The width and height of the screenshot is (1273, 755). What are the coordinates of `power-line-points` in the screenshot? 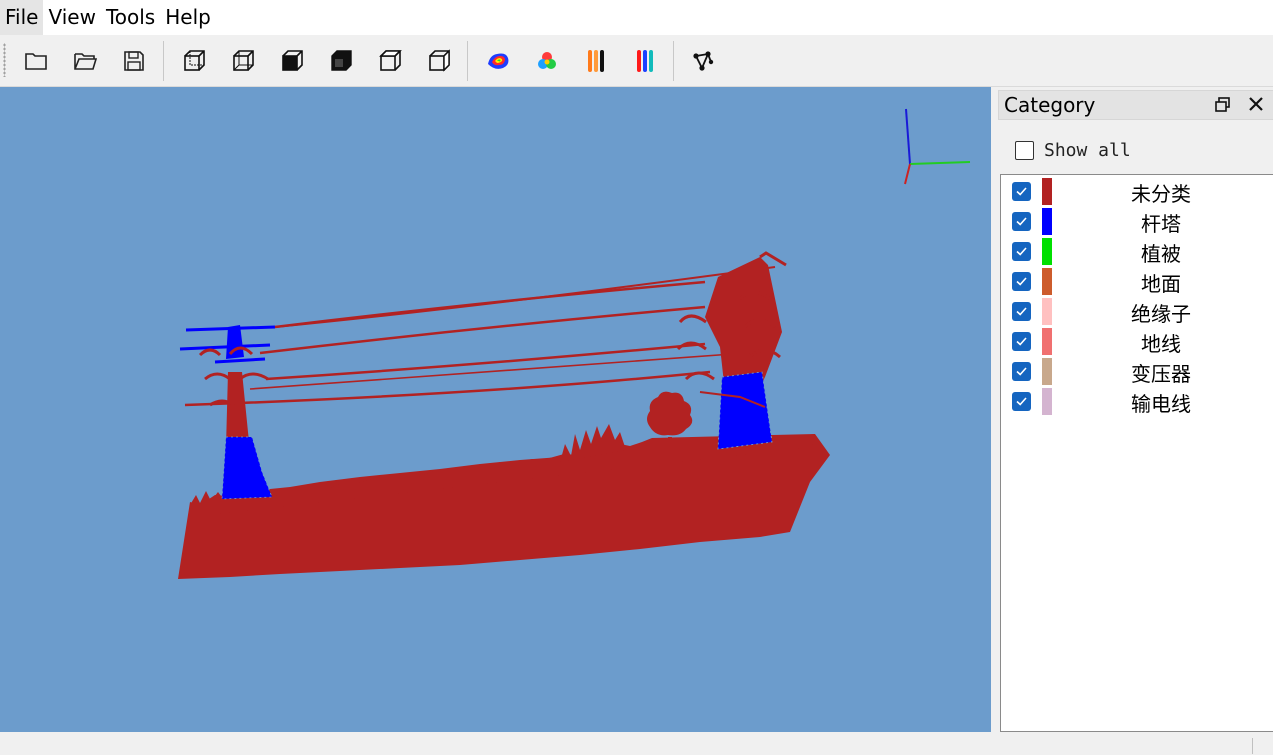 It's located at (480, 336).